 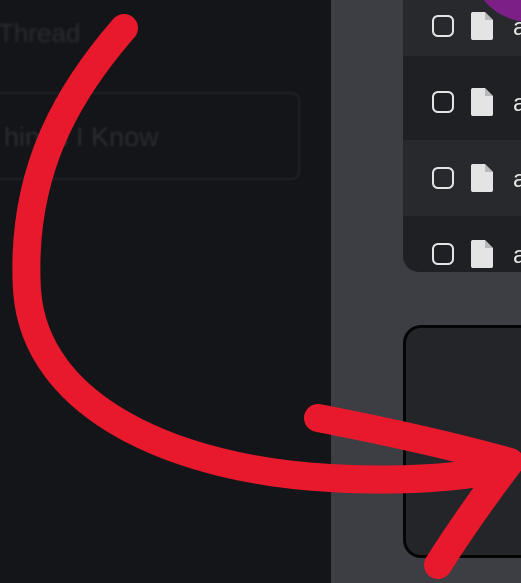 What do you see at coordinates (81, 137) in the screenshot?
I see `sidebar-input-text: hings I Know` at bounding box center [81, 137].